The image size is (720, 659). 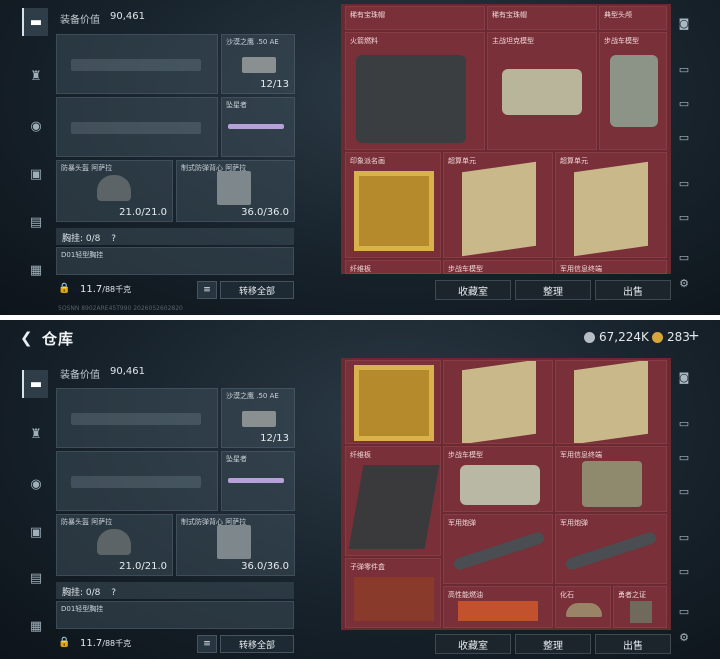 What do you see at coordinates (678, 337) in the screenshot?
I see `currency-bonds-value: 283` at bounding box center [678, 337].